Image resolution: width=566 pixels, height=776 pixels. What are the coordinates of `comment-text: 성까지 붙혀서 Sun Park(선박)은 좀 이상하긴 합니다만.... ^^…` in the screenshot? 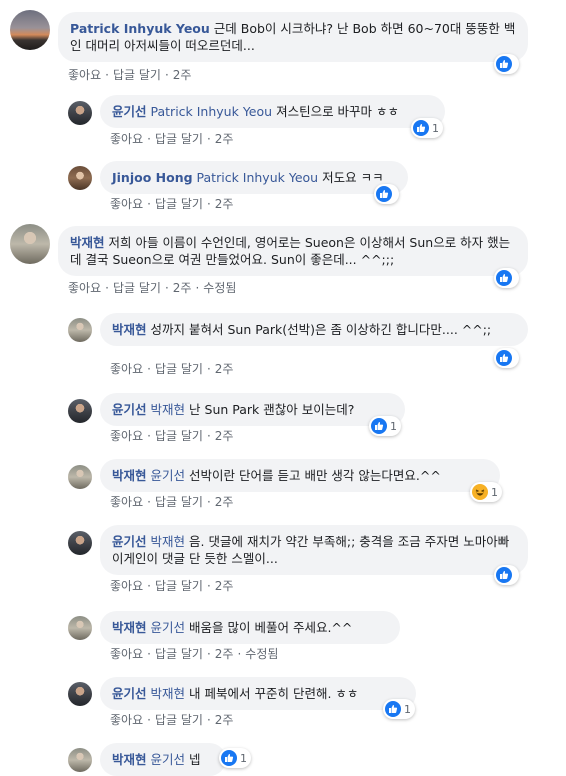 It's located at (321, 329).